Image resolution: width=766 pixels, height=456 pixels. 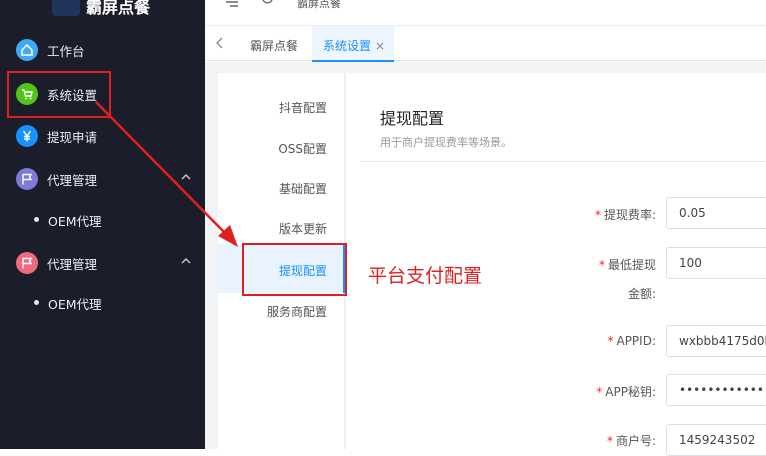 I want to click on annotation-arrow-icon, so click(x=166, y=174).